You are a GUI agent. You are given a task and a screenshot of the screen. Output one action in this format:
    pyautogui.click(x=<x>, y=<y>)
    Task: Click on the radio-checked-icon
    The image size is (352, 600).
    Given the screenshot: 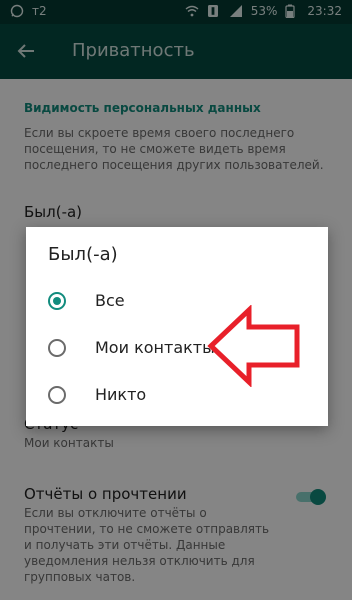 What is the action you would take?
    pyautogui.click(x=57, y=301)
    